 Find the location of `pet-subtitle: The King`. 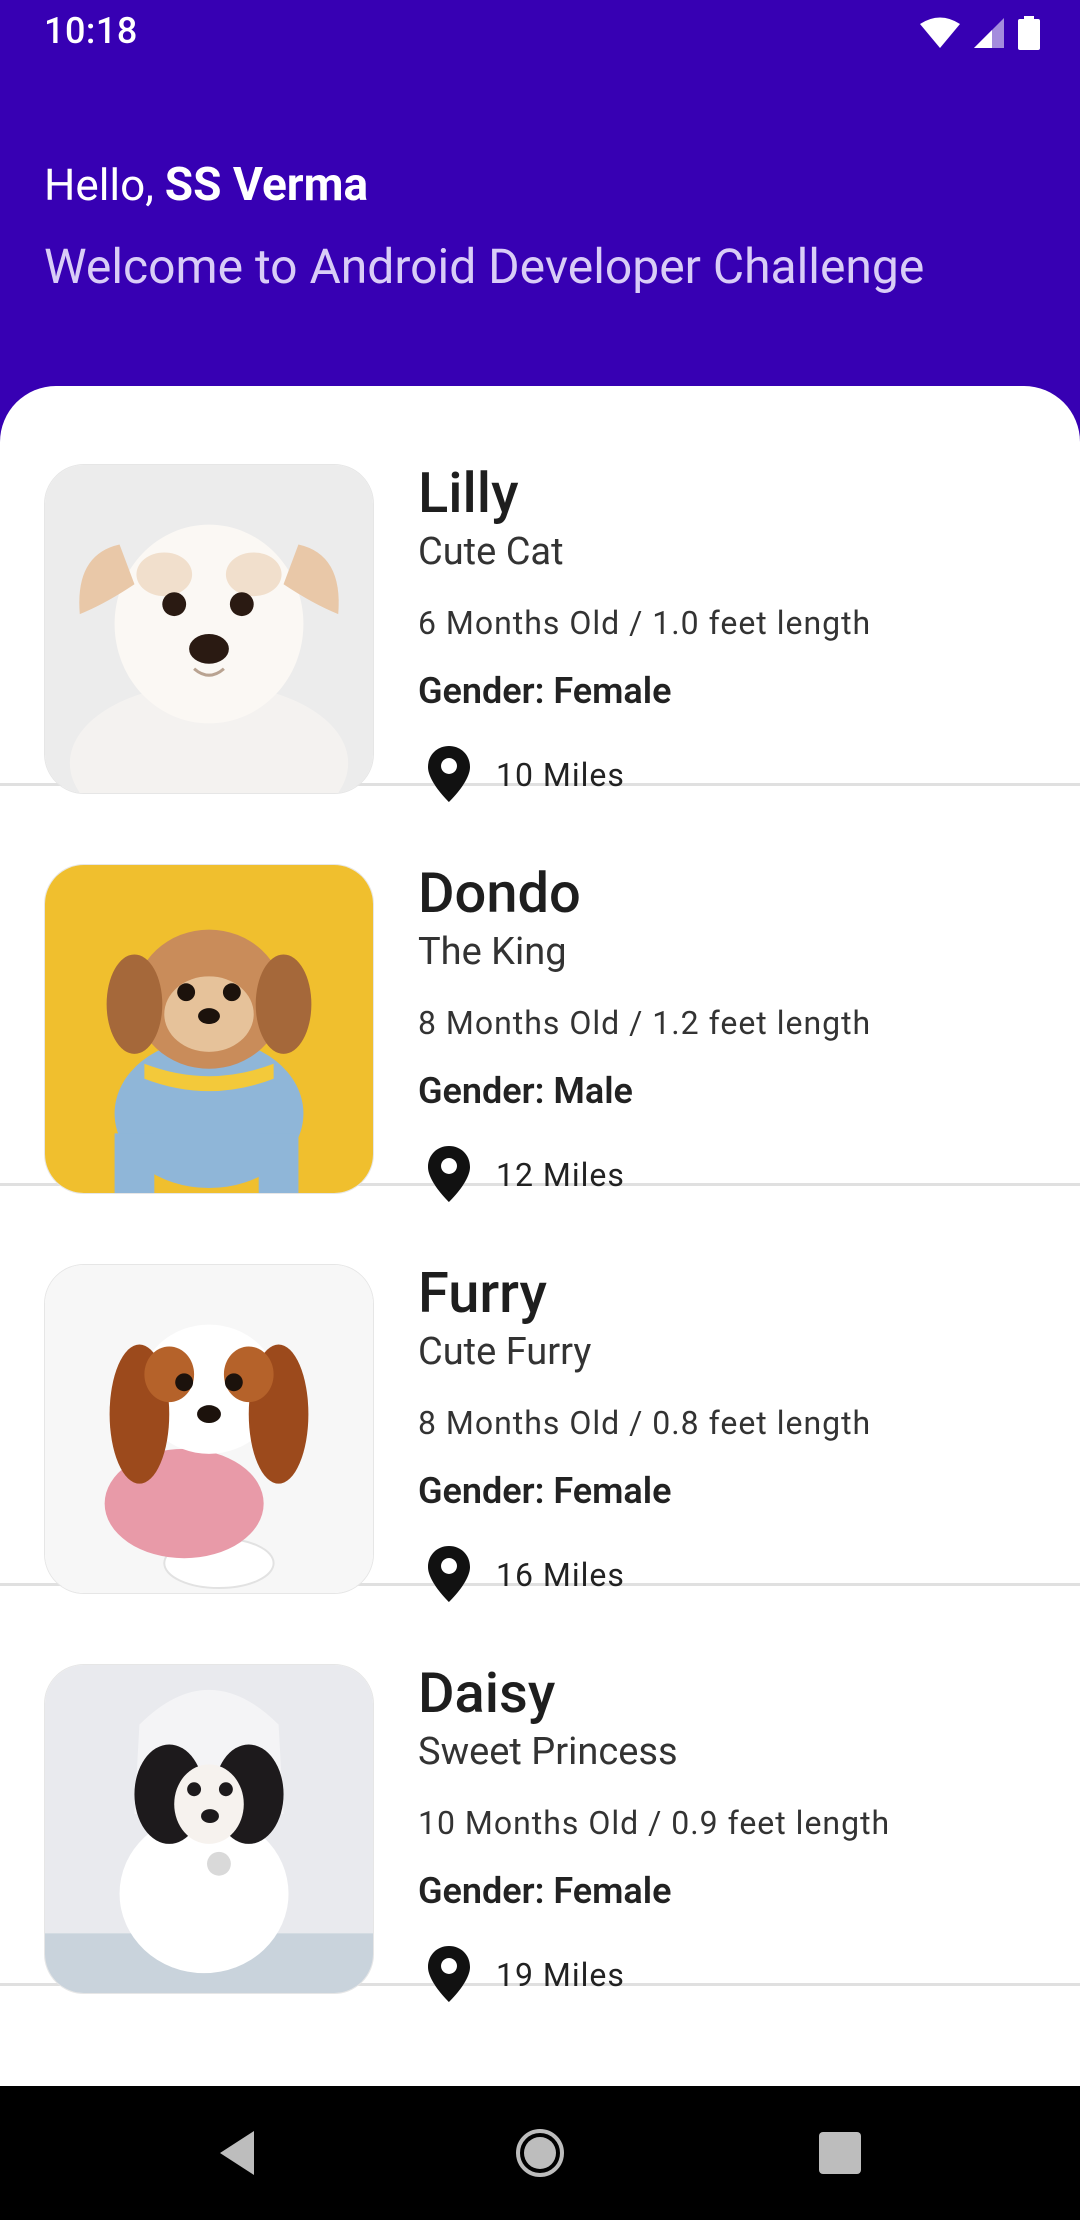

pet-subtitle: The King is located at coordinates (492, 952).